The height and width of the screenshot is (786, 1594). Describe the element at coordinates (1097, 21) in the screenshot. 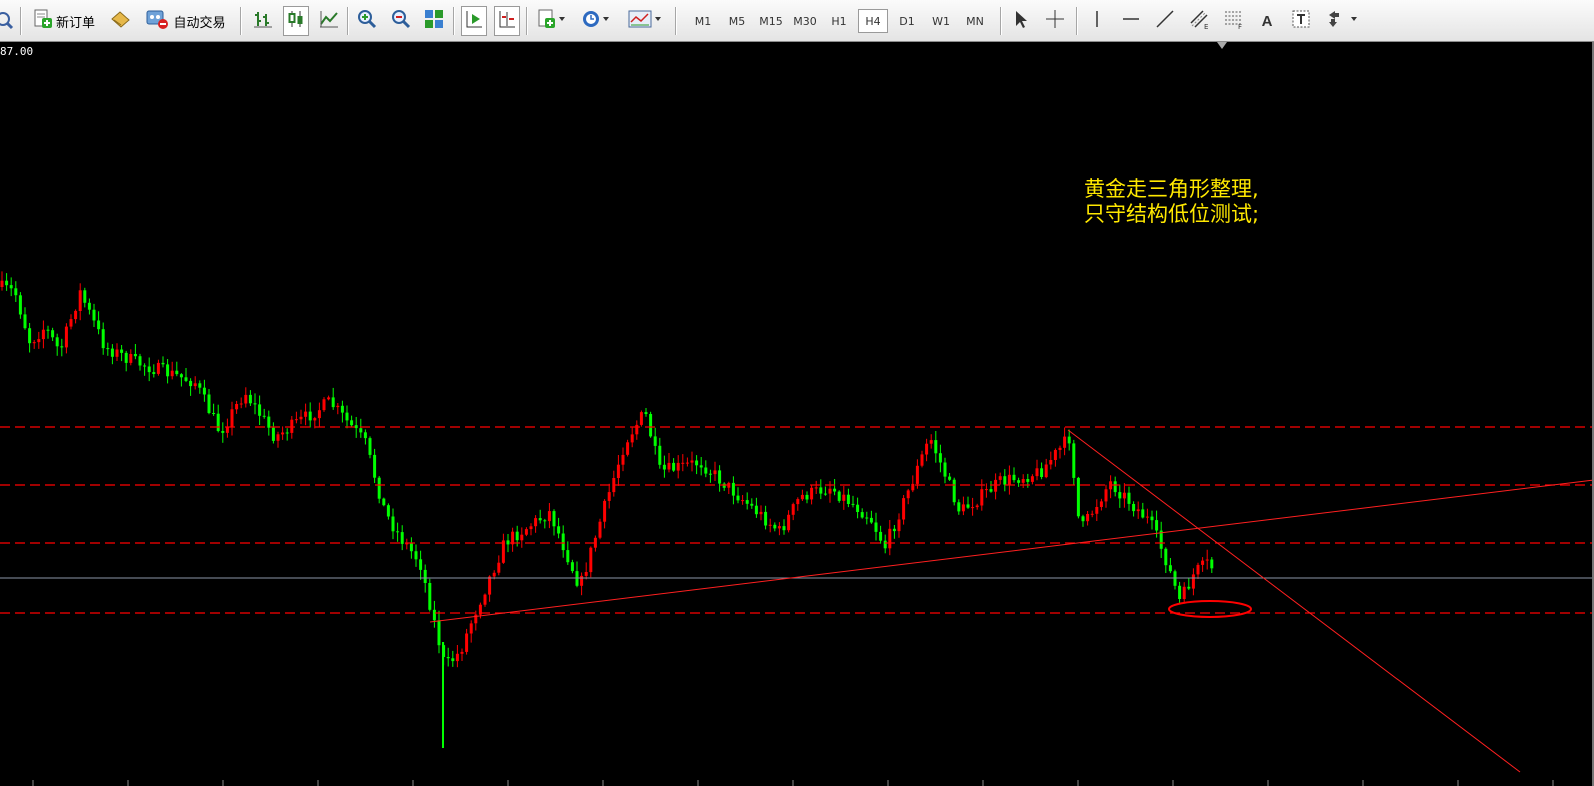

I see `vertical-line-button` at that location.